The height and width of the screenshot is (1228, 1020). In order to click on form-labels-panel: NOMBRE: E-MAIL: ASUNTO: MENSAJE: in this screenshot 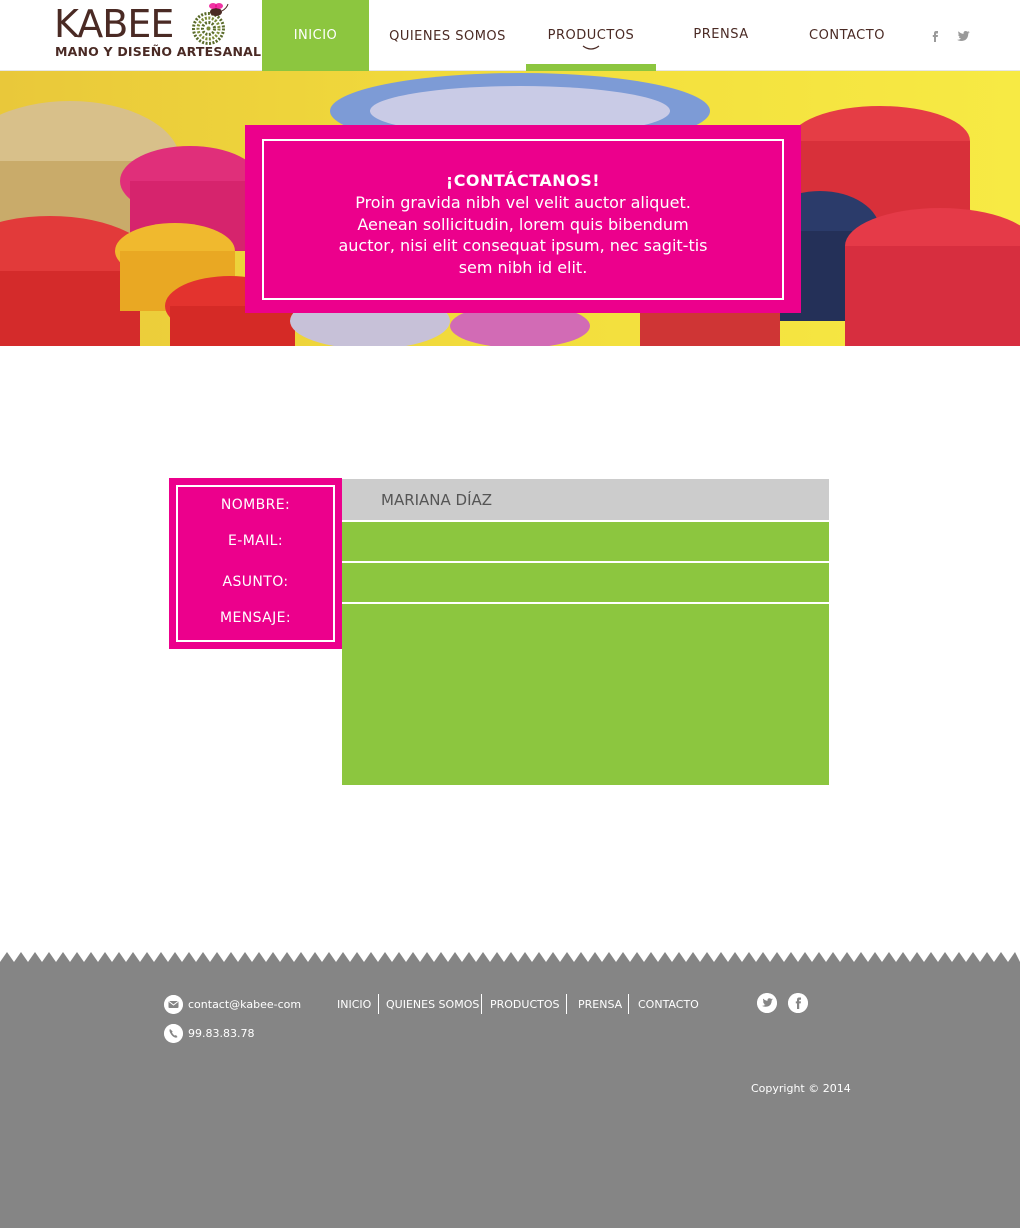, I will do `click(255, 563)`.